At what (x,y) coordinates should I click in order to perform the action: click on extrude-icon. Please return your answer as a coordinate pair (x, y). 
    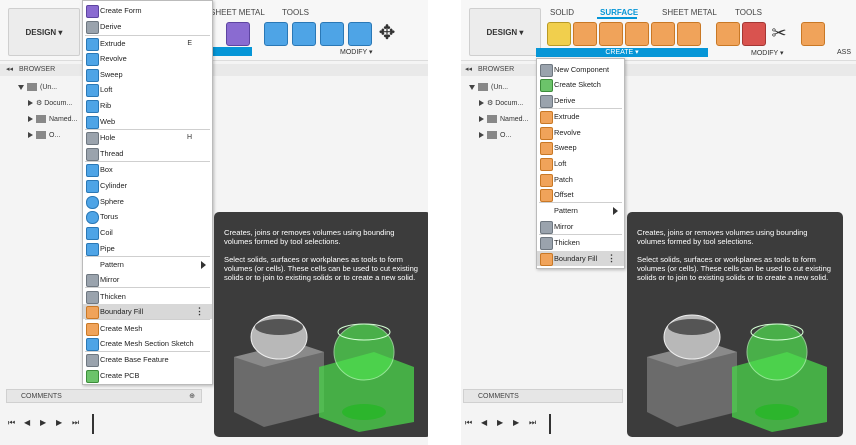
    Looking at the image, I should click on (585, 34).